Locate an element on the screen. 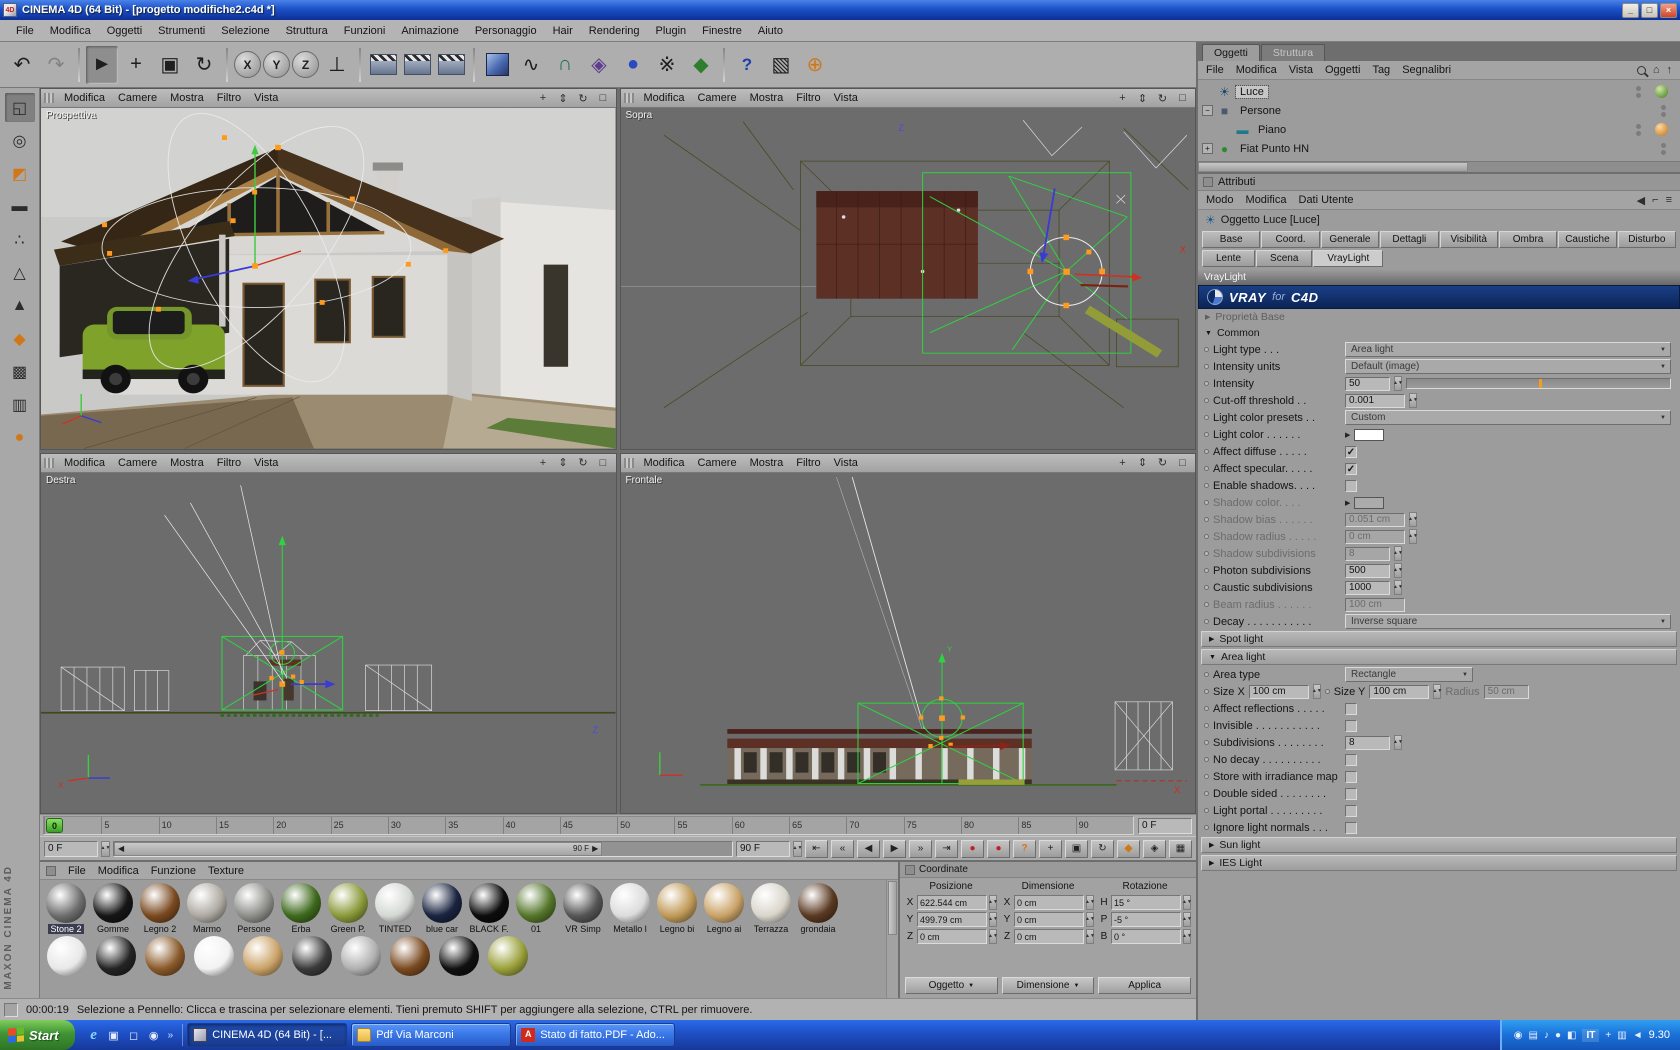 The image size is (1680, 1050). material-item: VR Simp is located at coordinates (583, 908).